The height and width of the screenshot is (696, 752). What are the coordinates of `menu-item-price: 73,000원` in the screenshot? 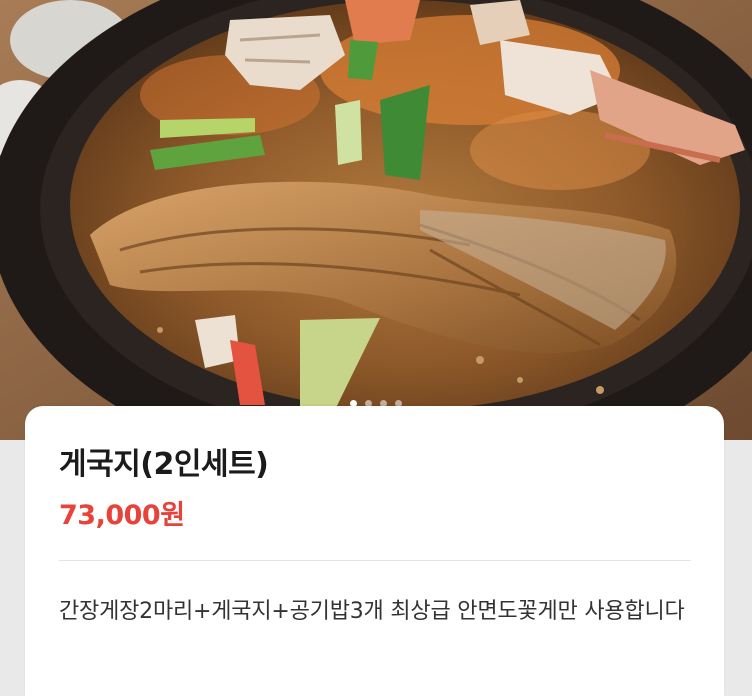 It's located at (122, 515).